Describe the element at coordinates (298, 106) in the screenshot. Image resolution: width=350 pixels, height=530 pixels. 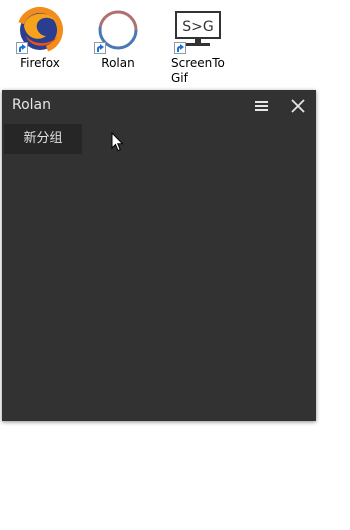
I see `close-icon` at that location.